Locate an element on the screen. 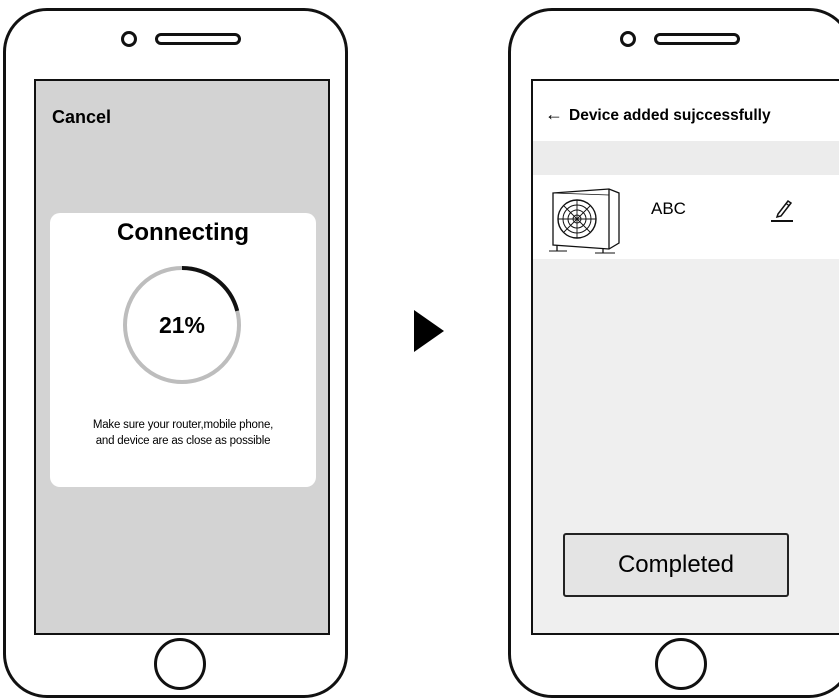 The width and height of the screenshot is (839, 698). cancel-button: Cancel is located at coordinates (81, 117).